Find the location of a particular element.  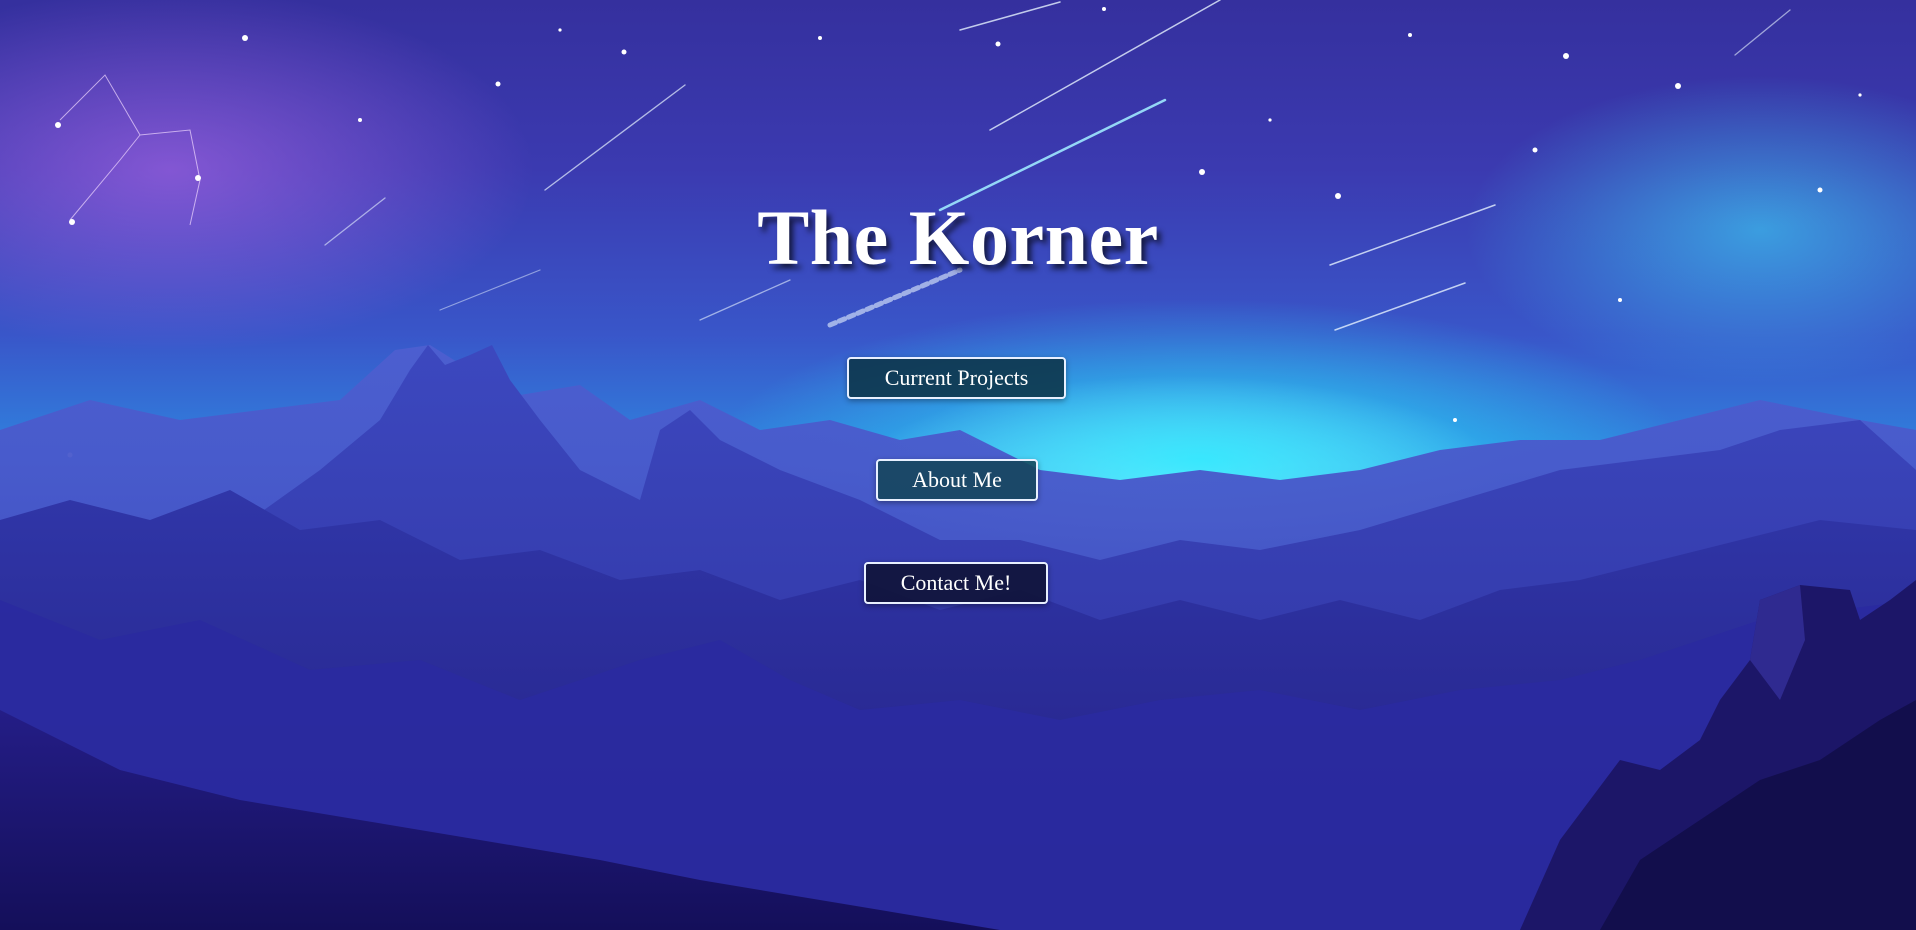

contact-me-button: Contact Me! is located at coordinates (956, 583).